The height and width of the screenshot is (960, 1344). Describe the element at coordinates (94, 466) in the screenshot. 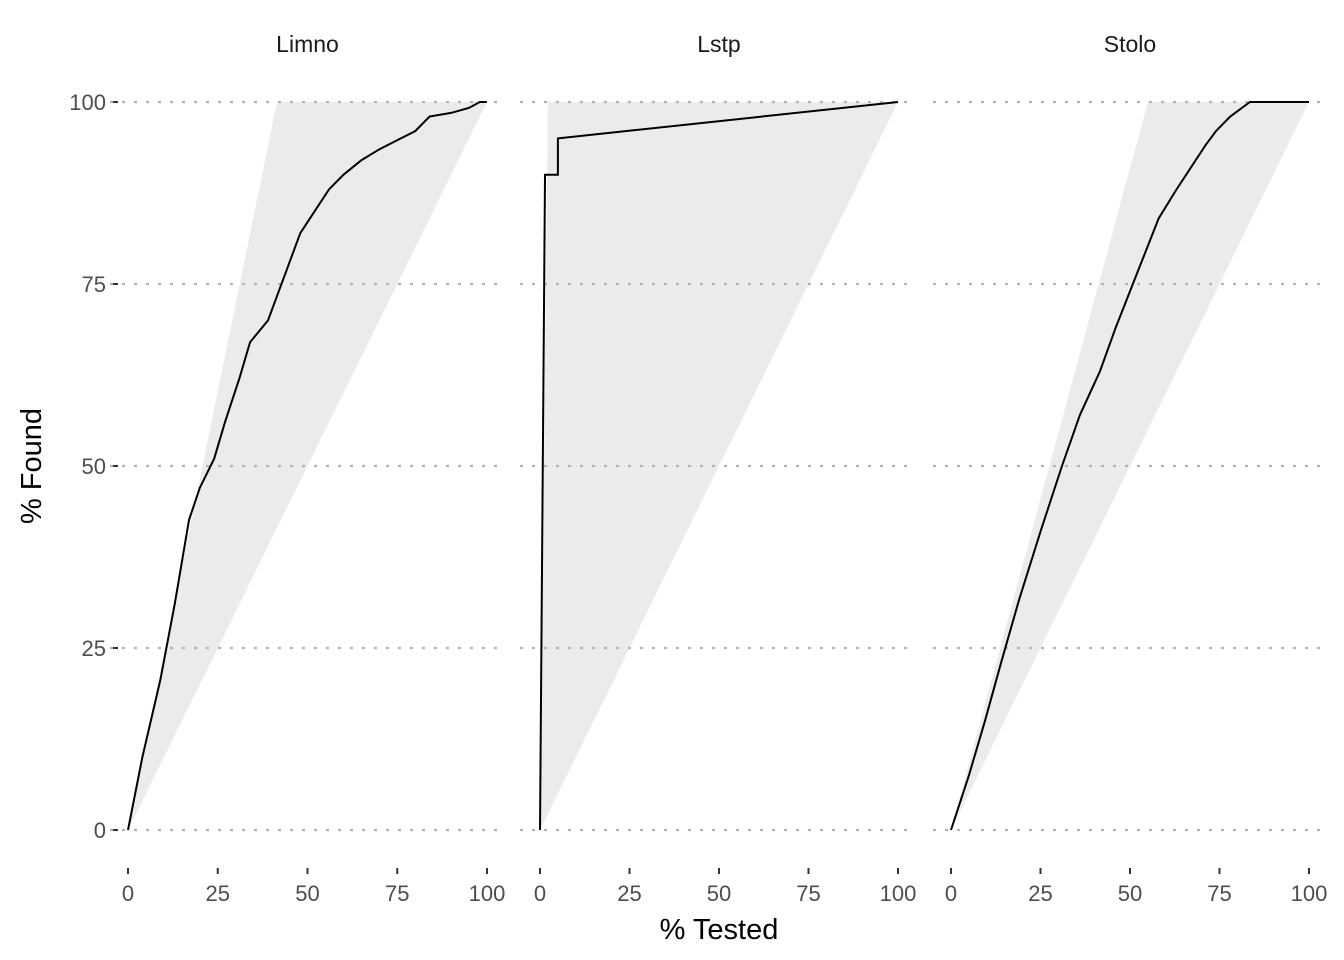

I see `y-tick-label: 50` at that location.